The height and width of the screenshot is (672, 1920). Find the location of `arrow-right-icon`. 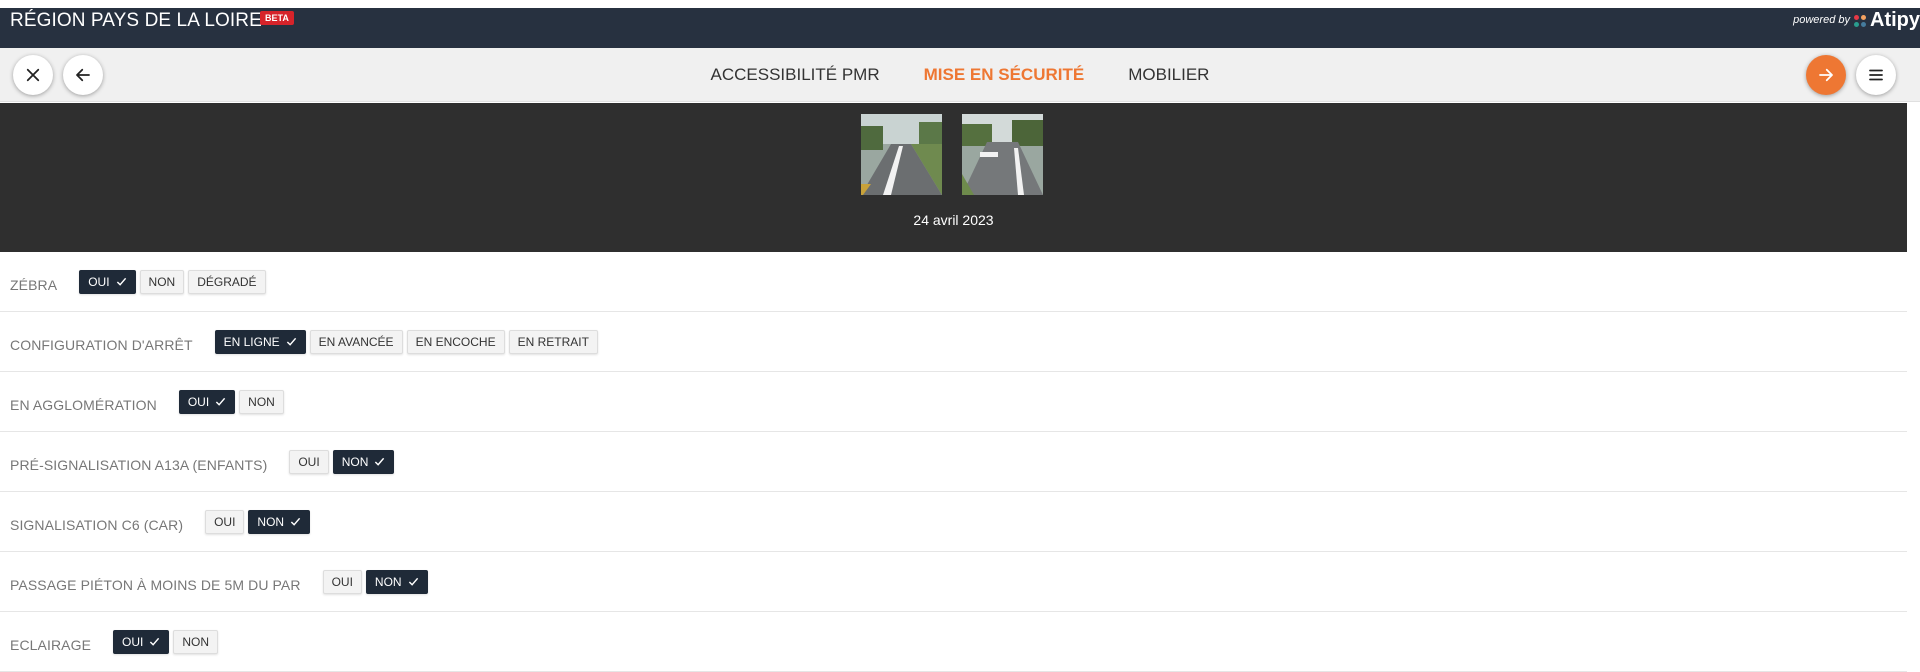

arrow-right-icon is located at coordinates (1826, 75).